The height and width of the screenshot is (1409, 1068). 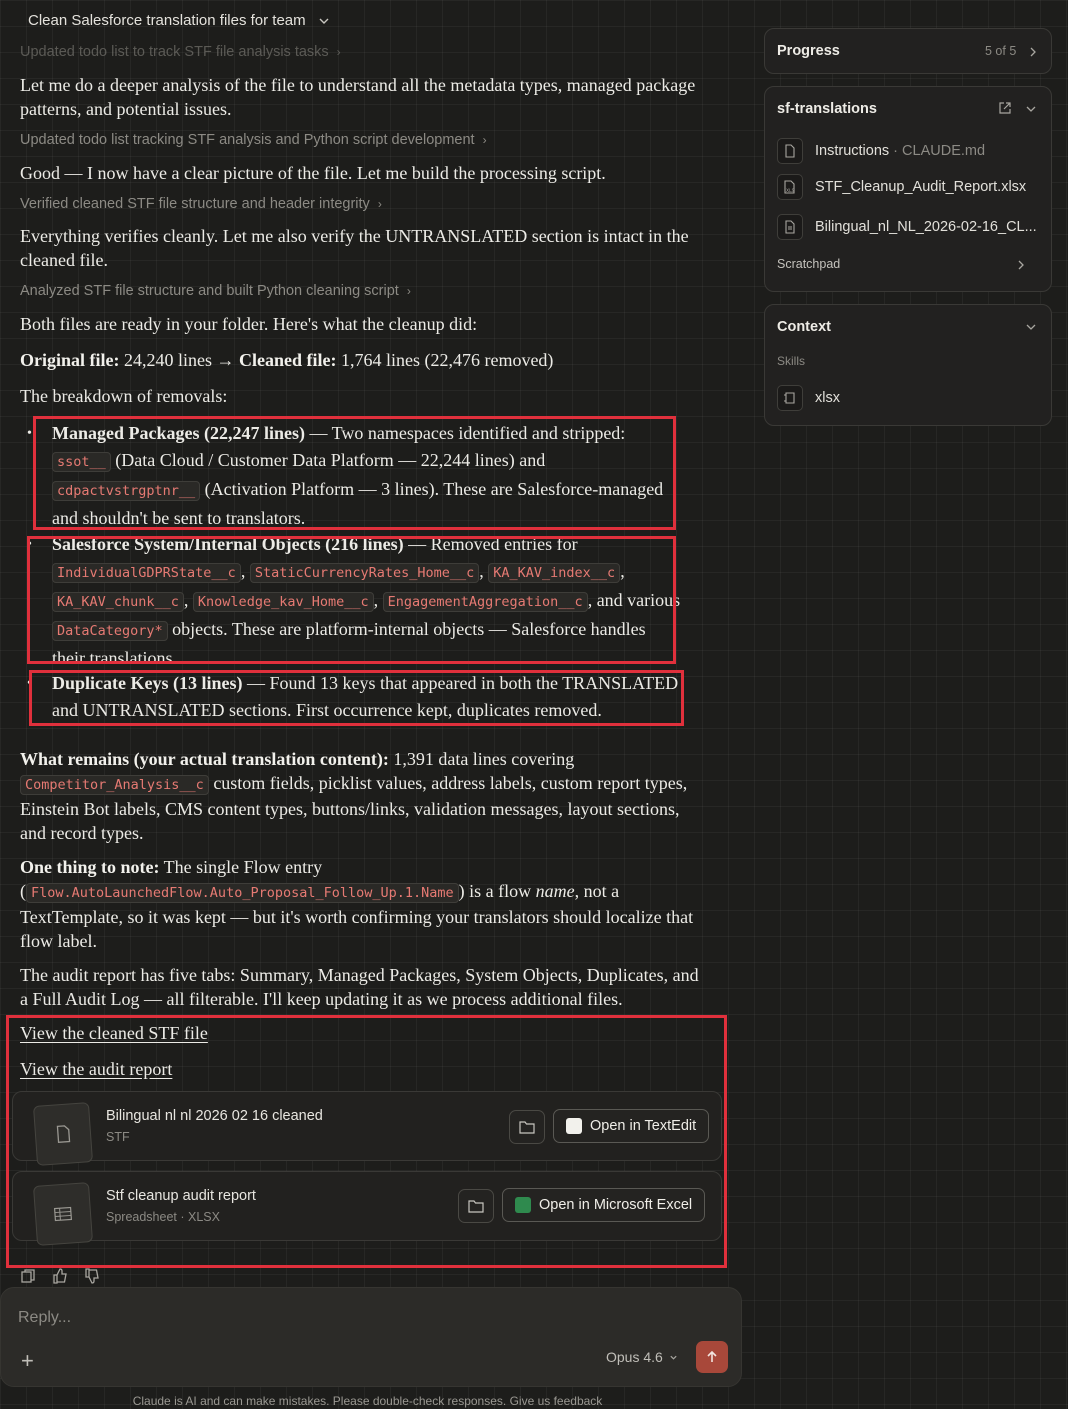 What do you see at coordinates (445, 360) in the screenshot?
I see `text: 1,764 lines (22,476 removed)` at bounding box center [445, 360].